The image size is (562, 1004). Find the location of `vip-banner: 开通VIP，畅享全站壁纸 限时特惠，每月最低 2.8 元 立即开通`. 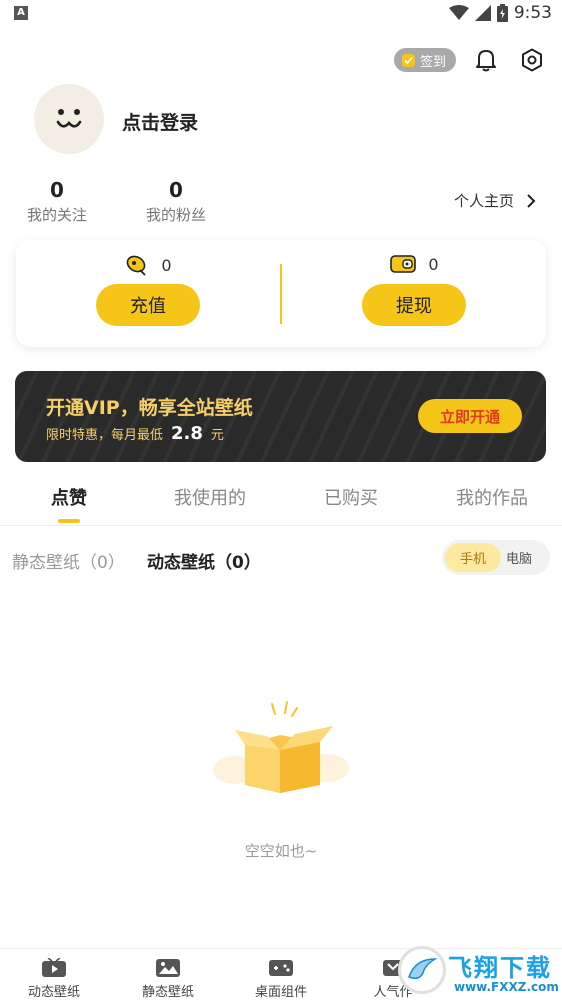

vip-banner: 开通VIP，畅享全站壁纸 限时特惠，每月最低 2.8 元 立即开通 is located at coordinates (280, 416).